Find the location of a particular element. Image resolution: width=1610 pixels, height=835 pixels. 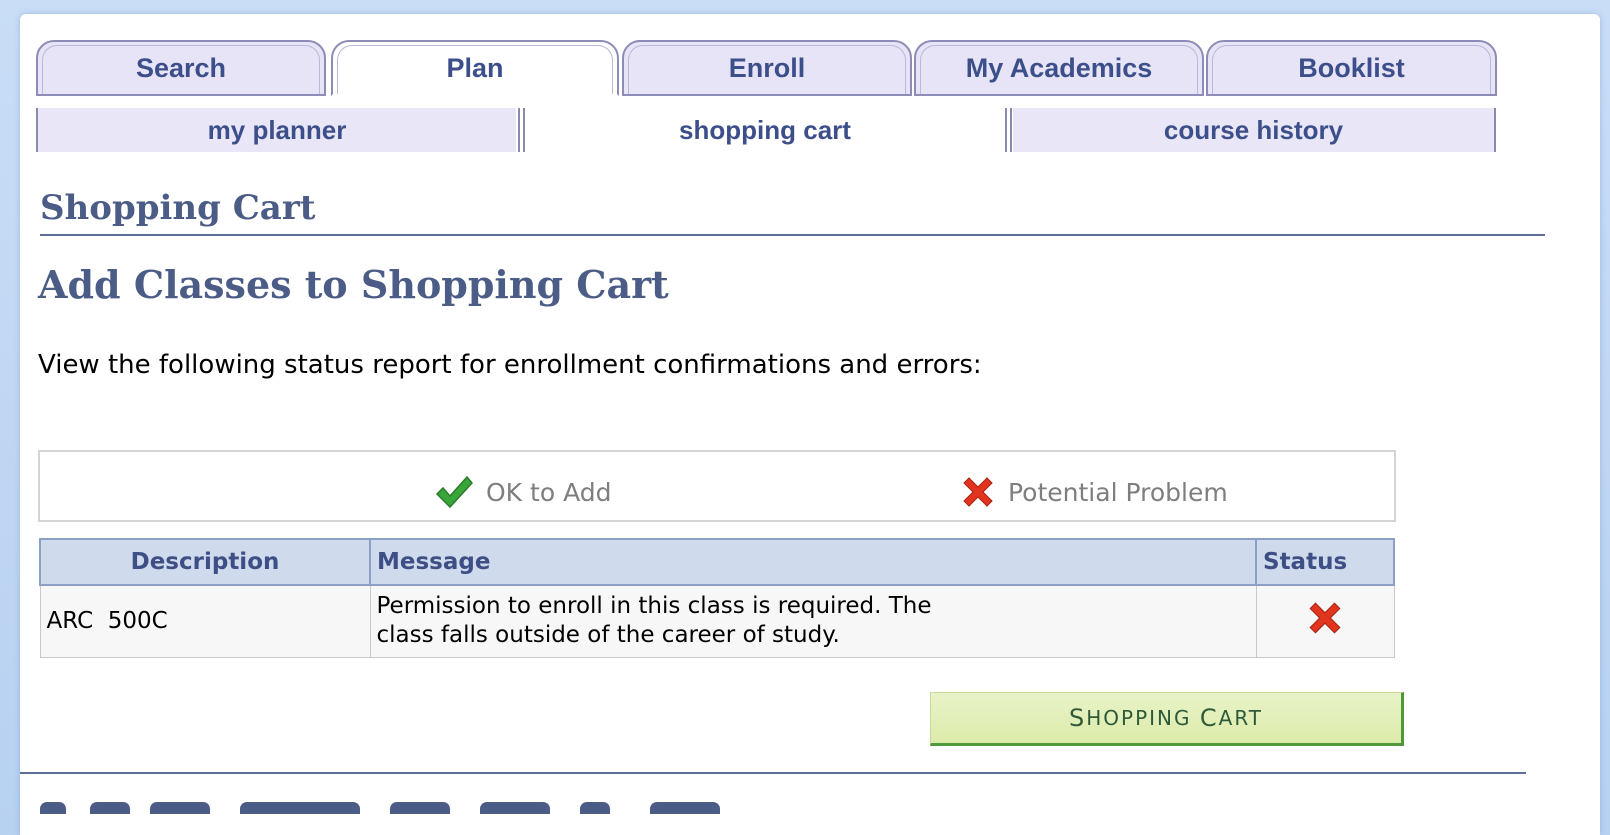

tab-label: Enroll is located at coordinates (767, 67).